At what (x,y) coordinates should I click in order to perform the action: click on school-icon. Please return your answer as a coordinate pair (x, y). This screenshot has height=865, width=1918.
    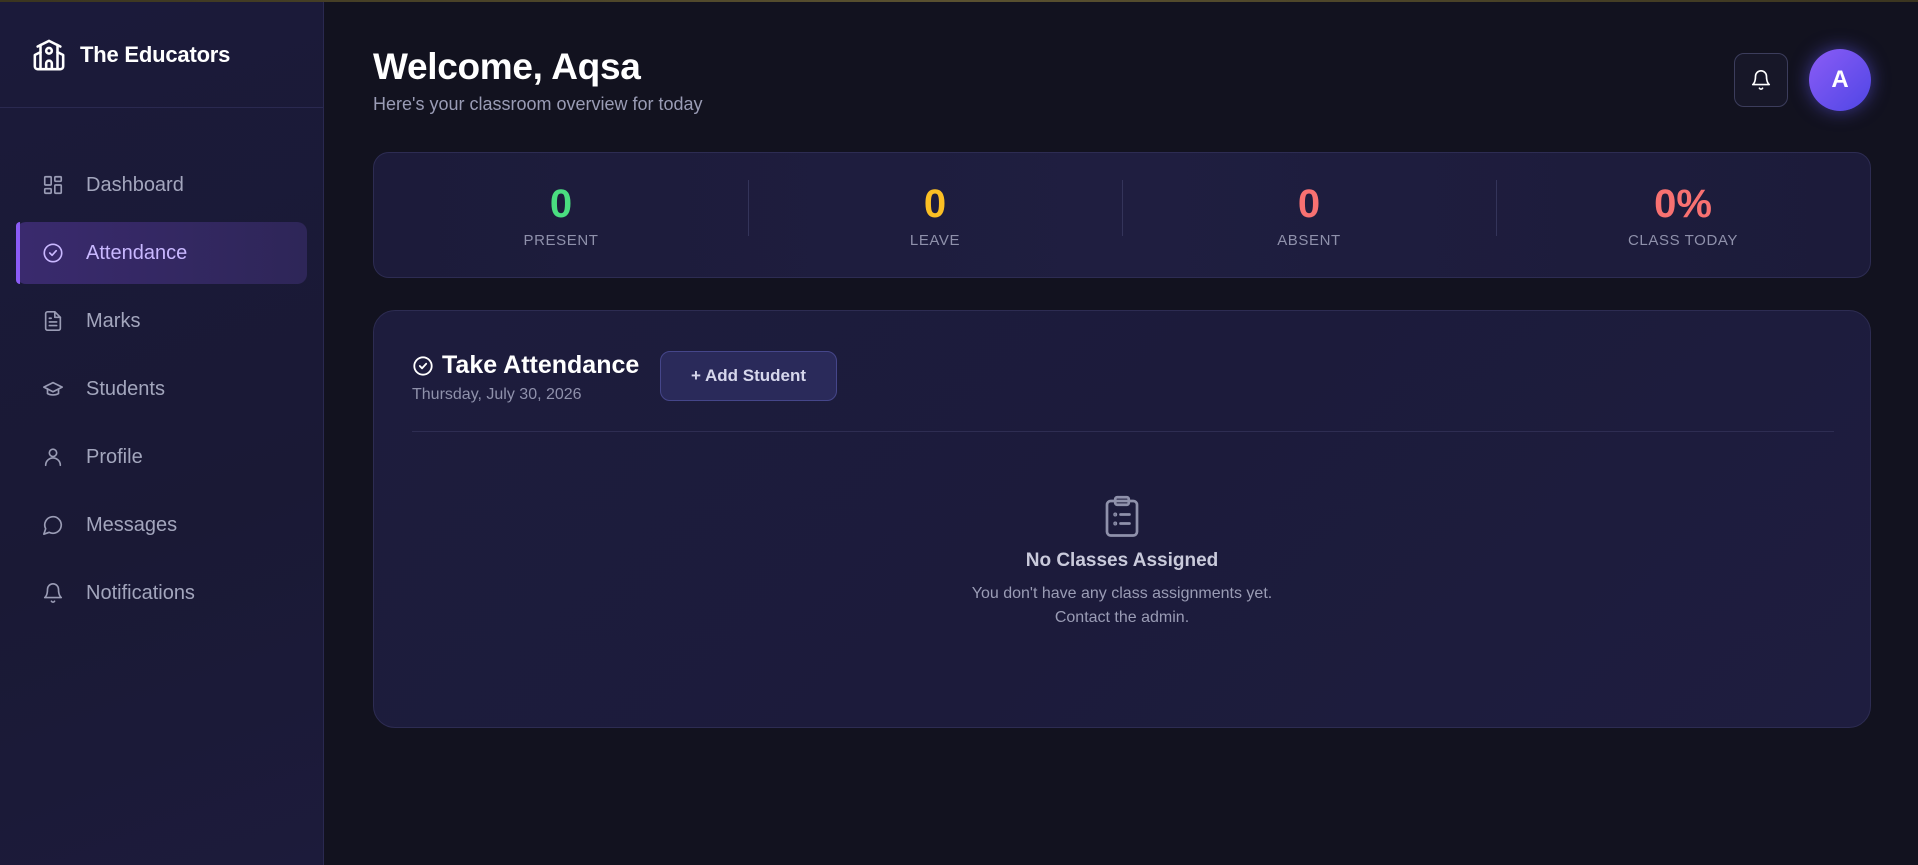
    Looking at the image, I should click on (49, 54).